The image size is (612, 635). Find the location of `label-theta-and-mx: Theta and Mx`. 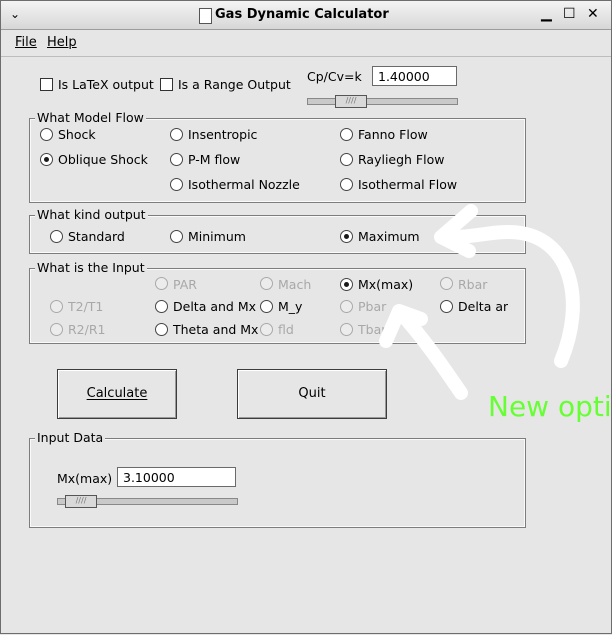

label-theta-and-mx: Theta and Mx is located at coordinates (216, 329).